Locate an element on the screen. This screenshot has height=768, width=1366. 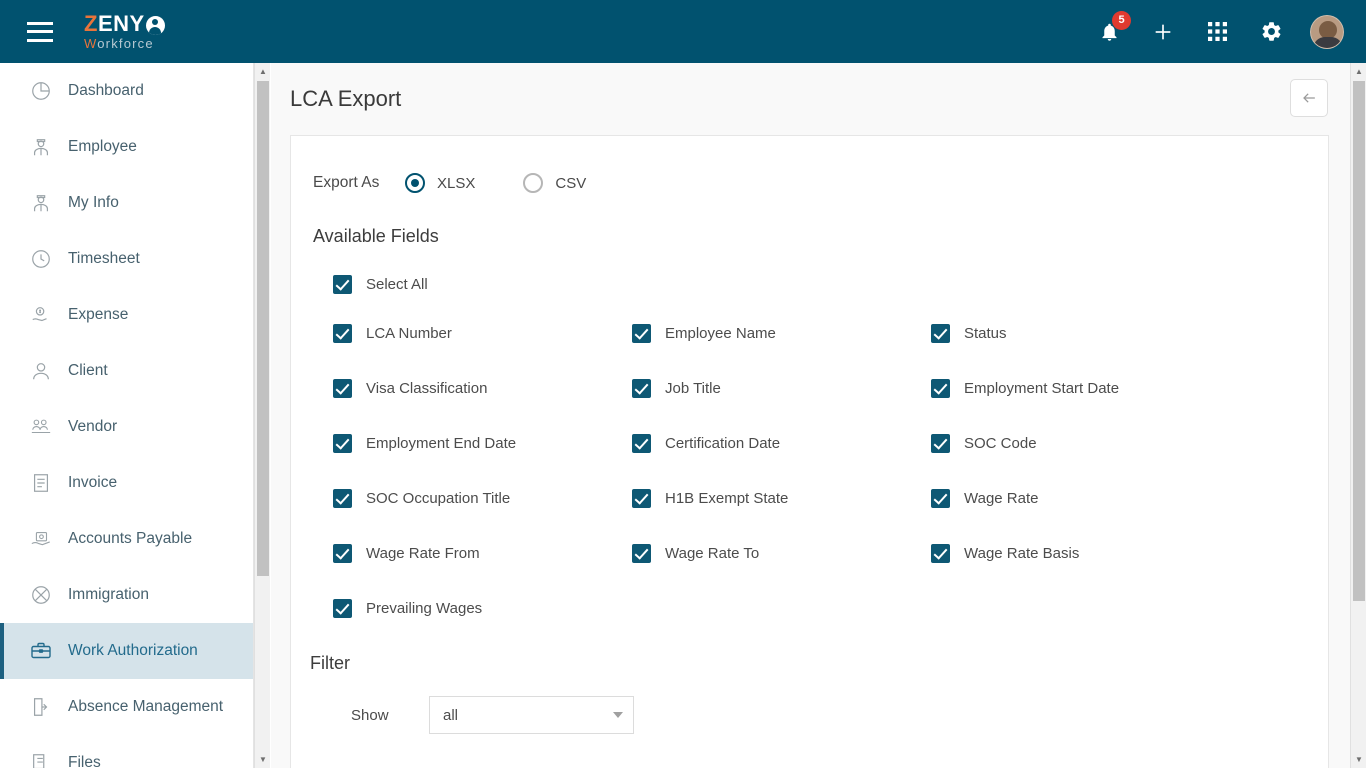
header-actions: 5 is located at coordinates (1219, 29).